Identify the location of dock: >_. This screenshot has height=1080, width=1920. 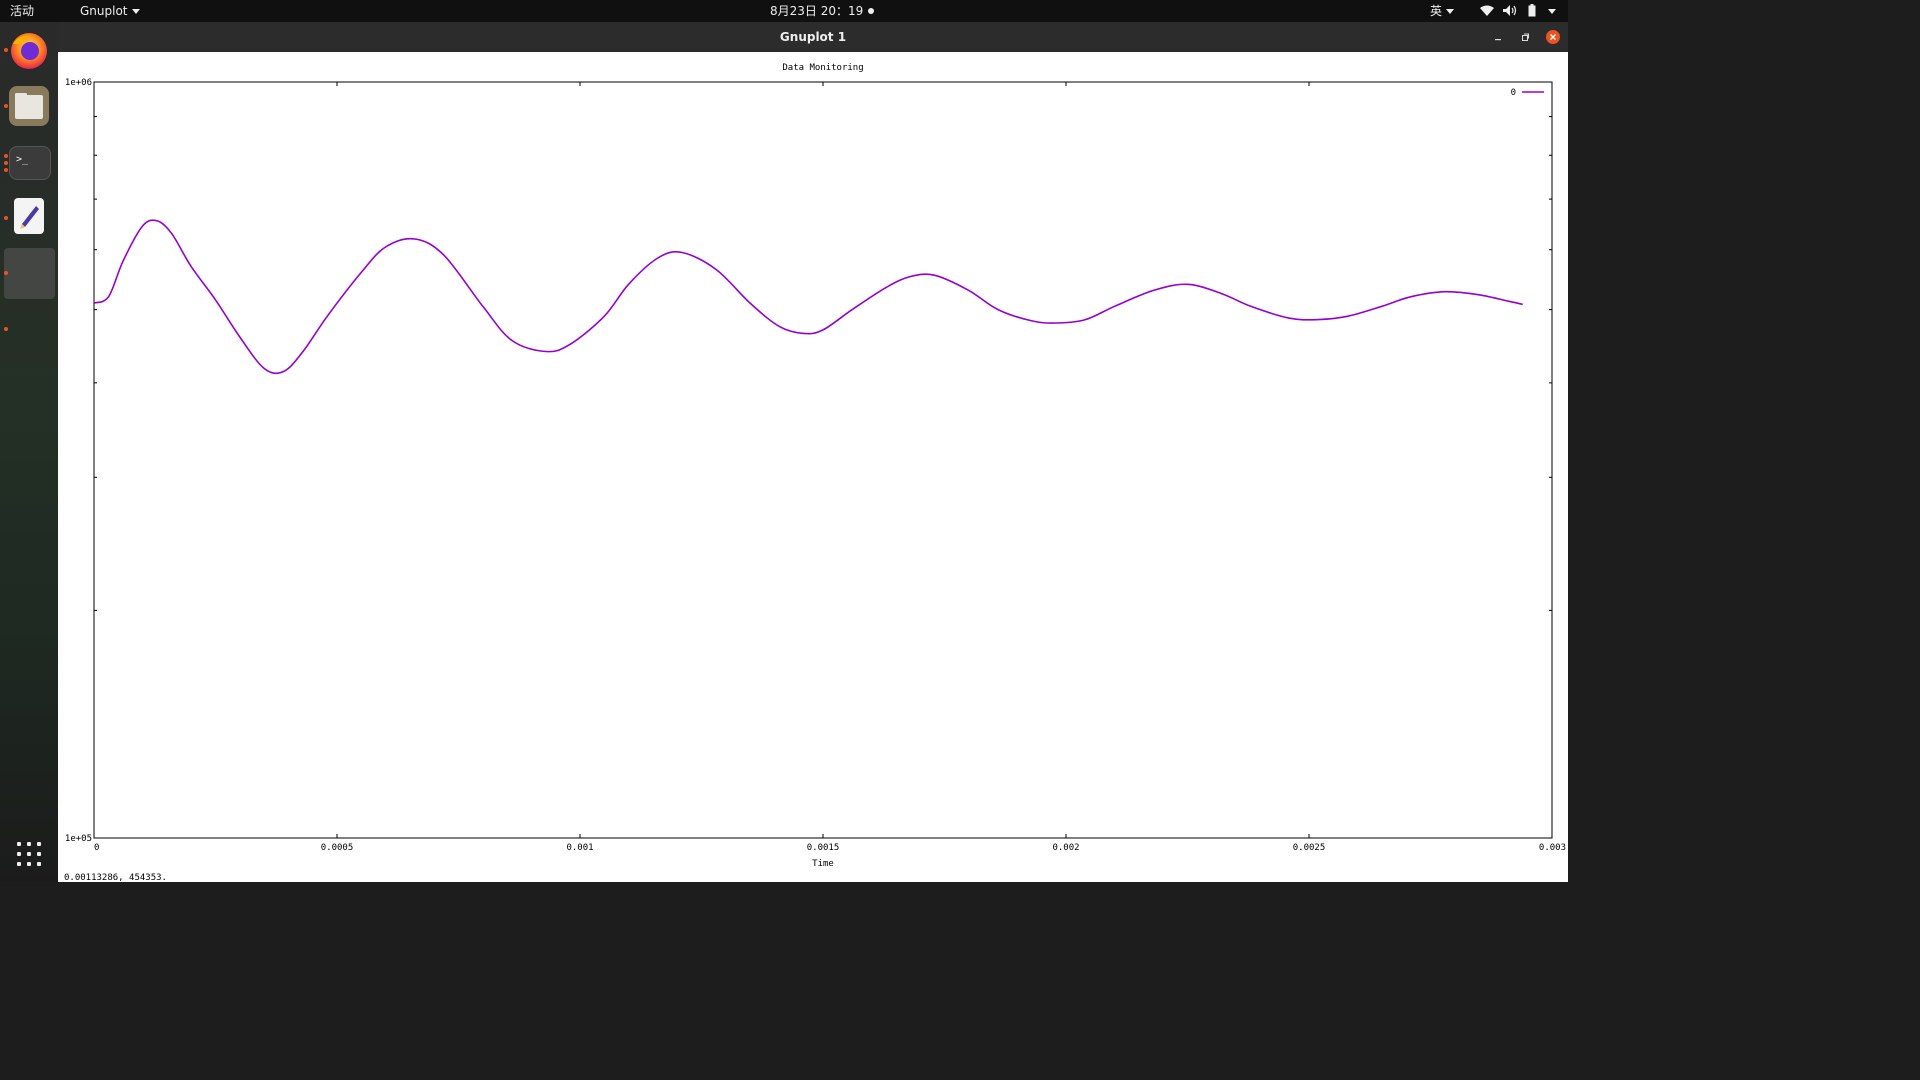
(29, 452).